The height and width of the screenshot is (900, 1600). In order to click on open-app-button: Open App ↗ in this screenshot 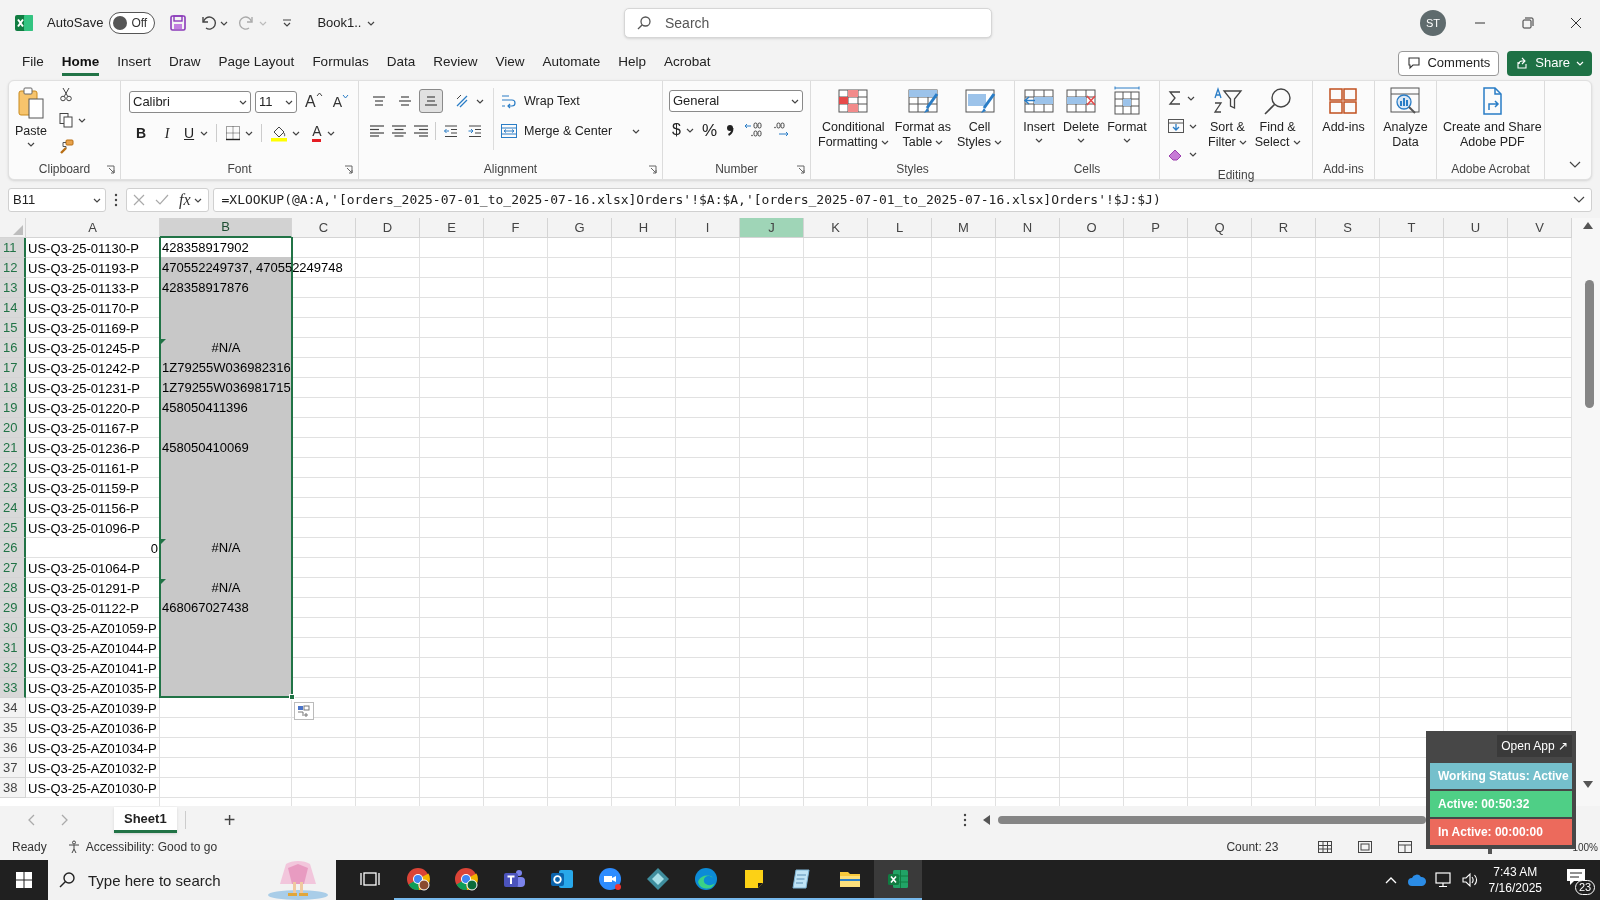, I will do `click(1534, 746)`.